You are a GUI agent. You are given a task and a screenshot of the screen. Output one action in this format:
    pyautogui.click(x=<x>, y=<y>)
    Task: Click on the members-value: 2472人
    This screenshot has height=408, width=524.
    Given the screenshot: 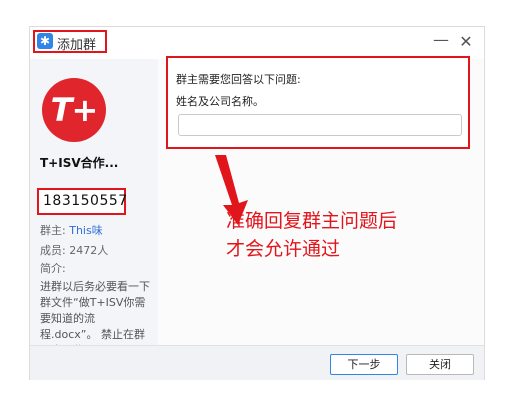 What is the action you would take?
    pyautogui.click(x=89, y=250)
    